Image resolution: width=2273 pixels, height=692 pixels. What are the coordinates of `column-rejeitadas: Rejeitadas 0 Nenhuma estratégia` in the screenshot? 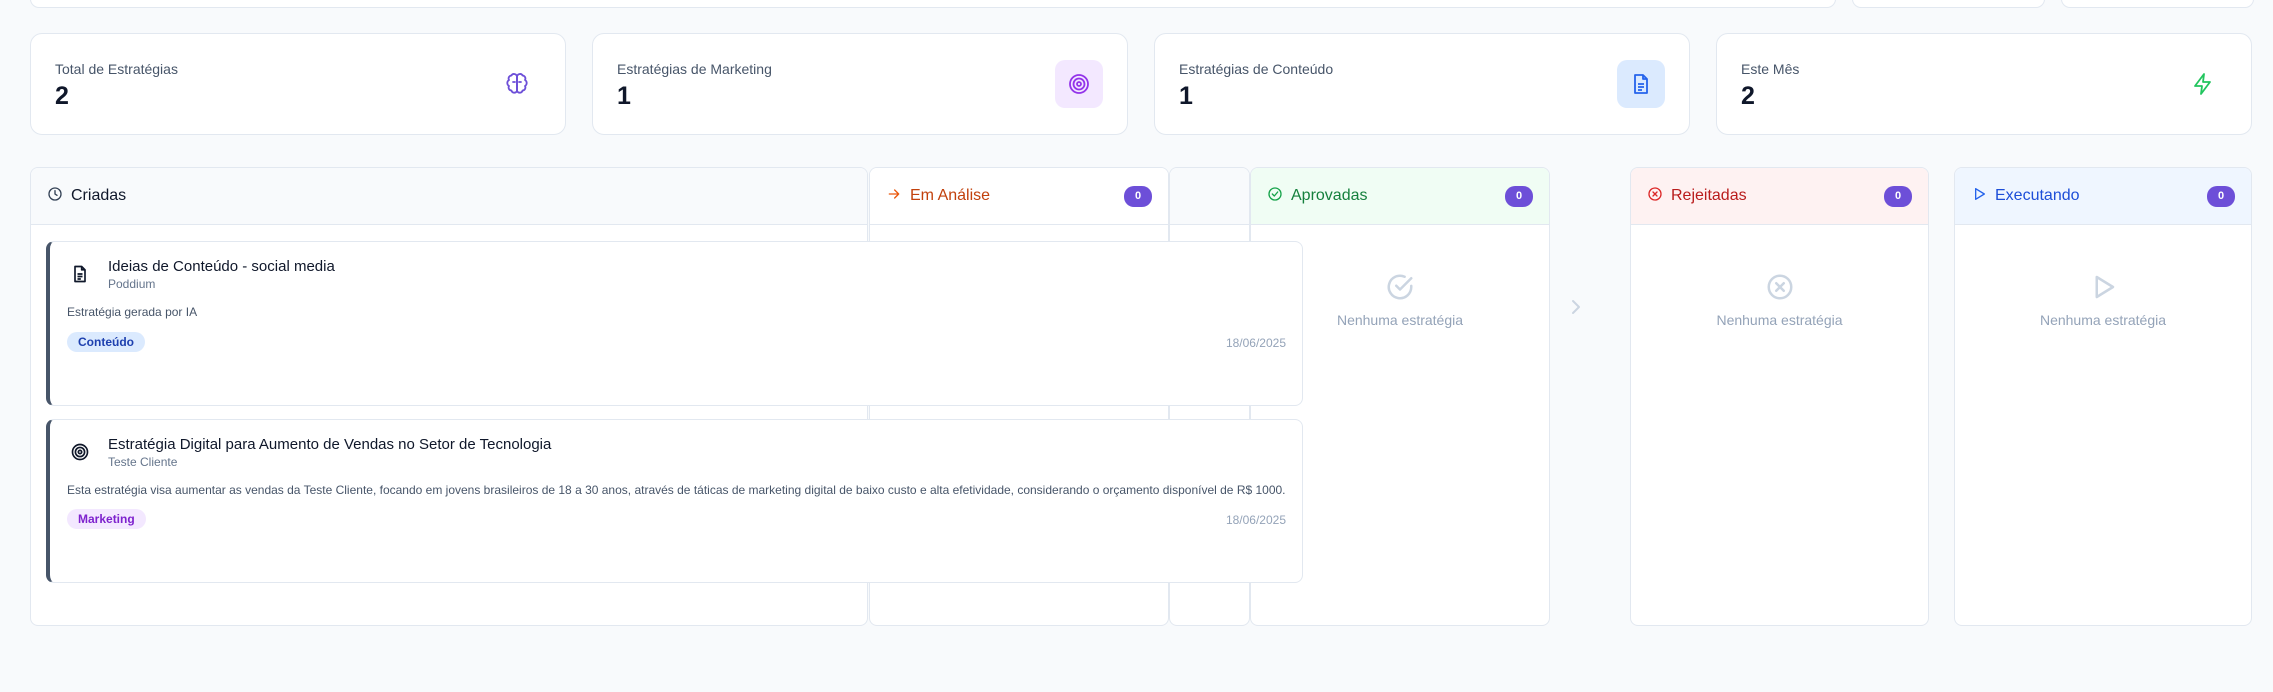 It's located at (1779, 396).